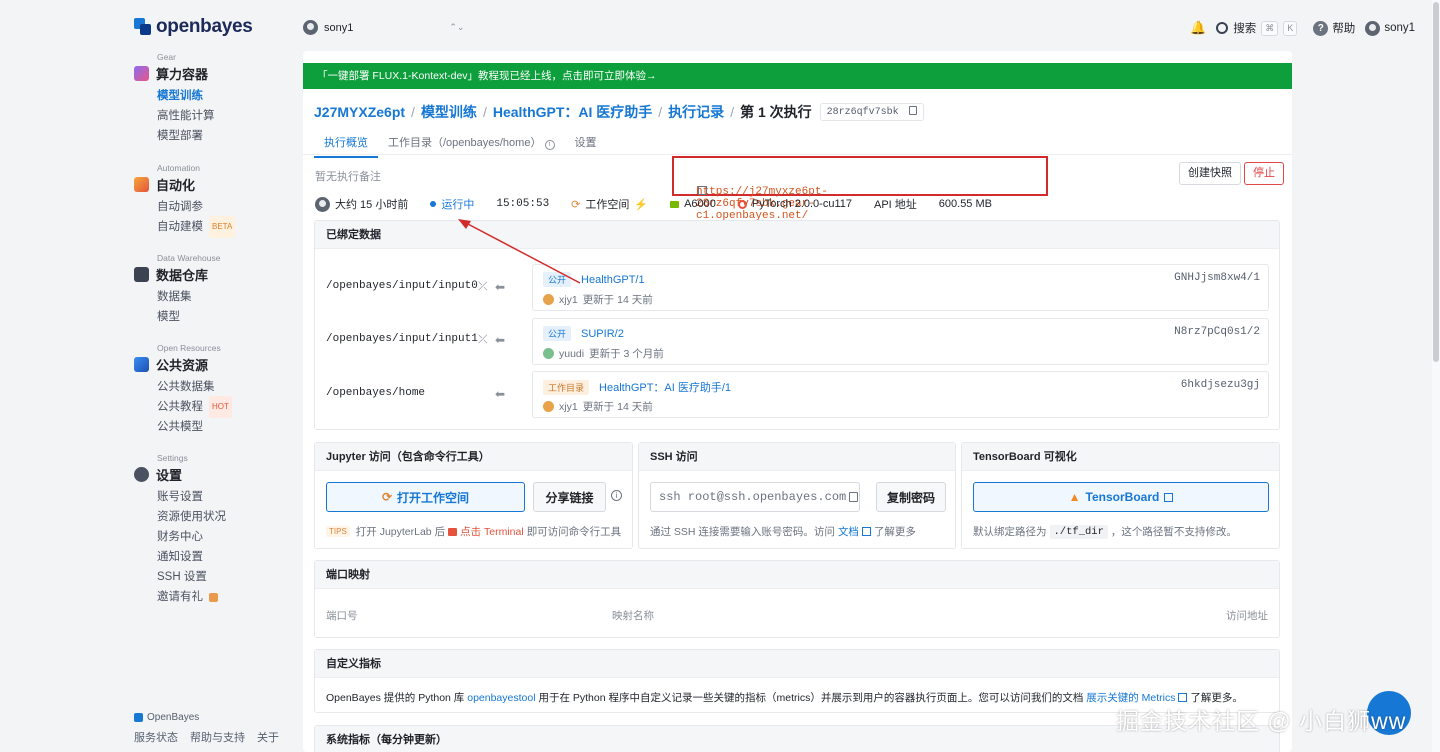 This screenshot has width=1440, height=752. Describe the element at coordinates (797, 575) in the screenshot. I see `panel-title: 端口映射` at that location.